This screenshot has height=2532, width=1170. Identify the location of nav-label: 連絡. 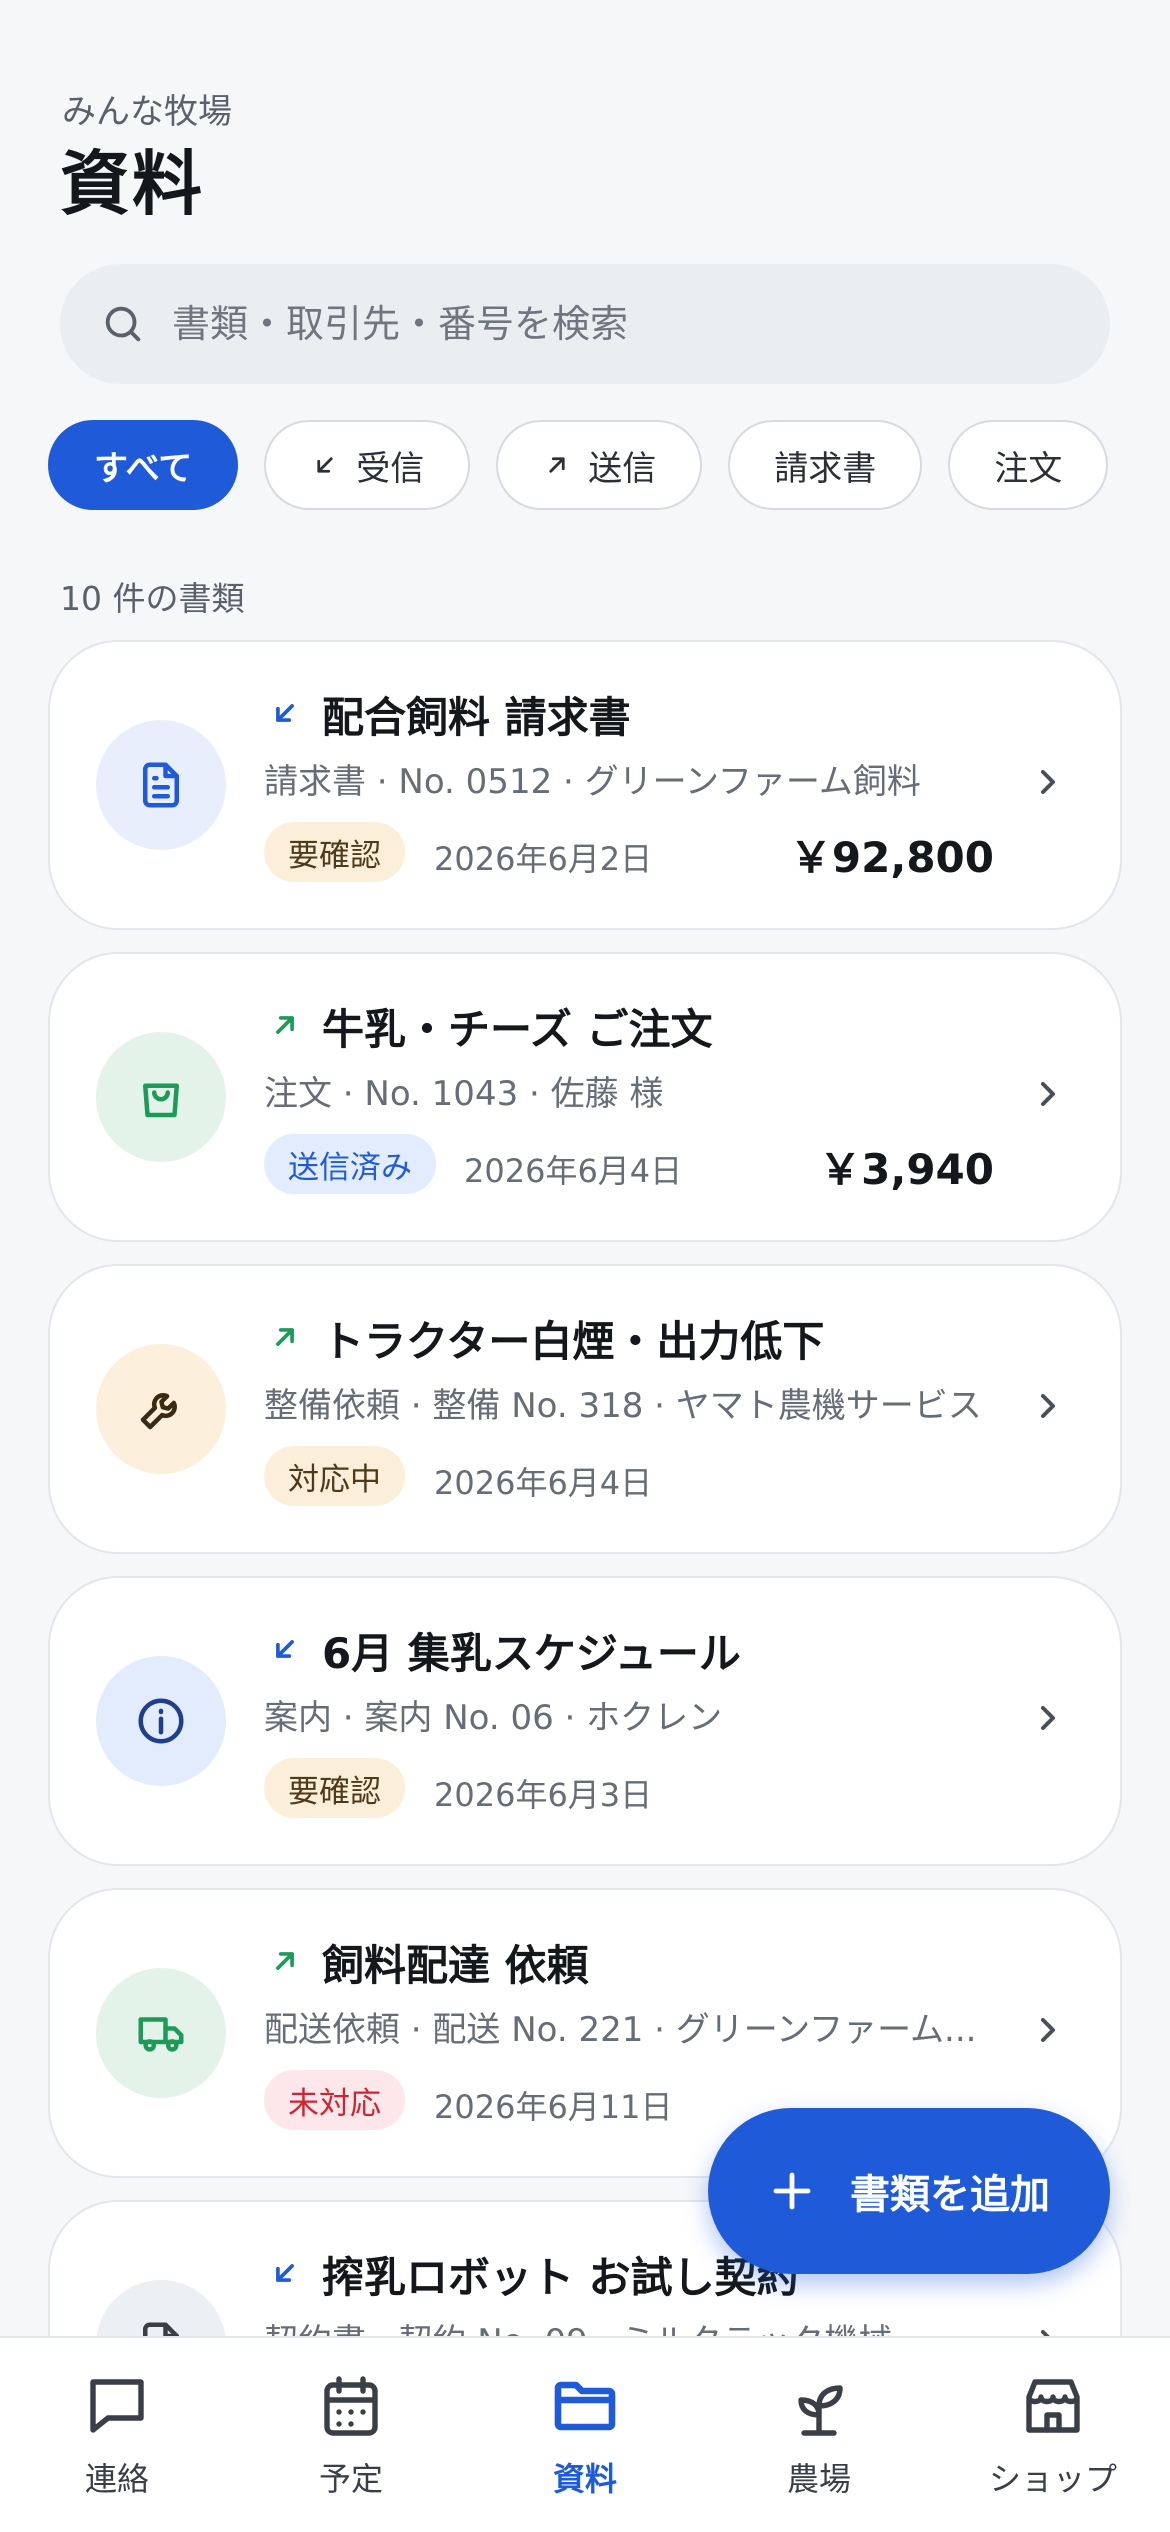
(116, 2479).